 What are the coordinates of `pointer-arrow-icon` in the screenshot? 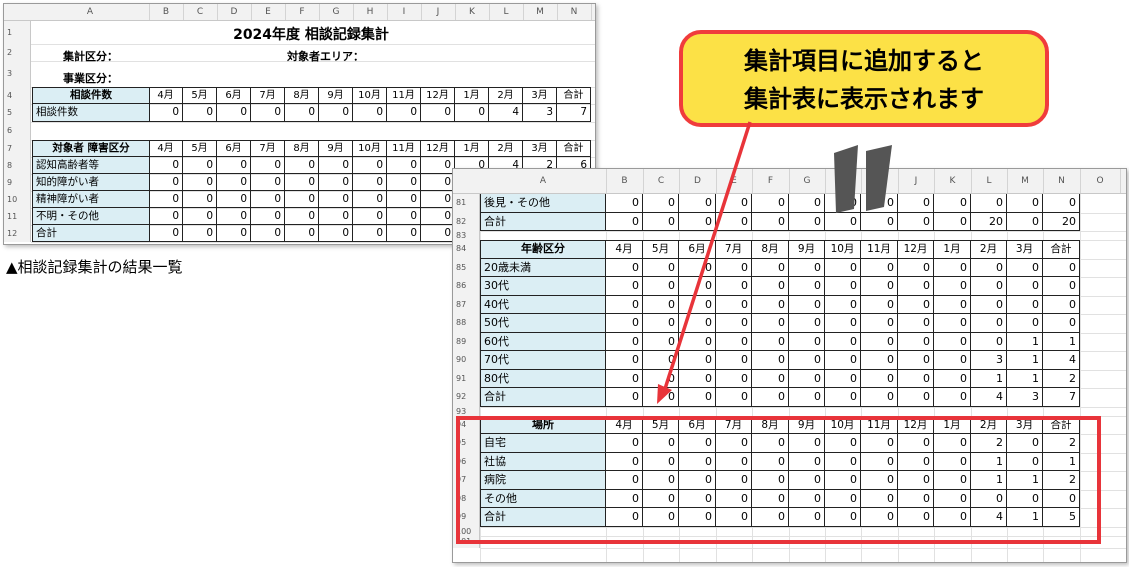 It's located at (704, 262).